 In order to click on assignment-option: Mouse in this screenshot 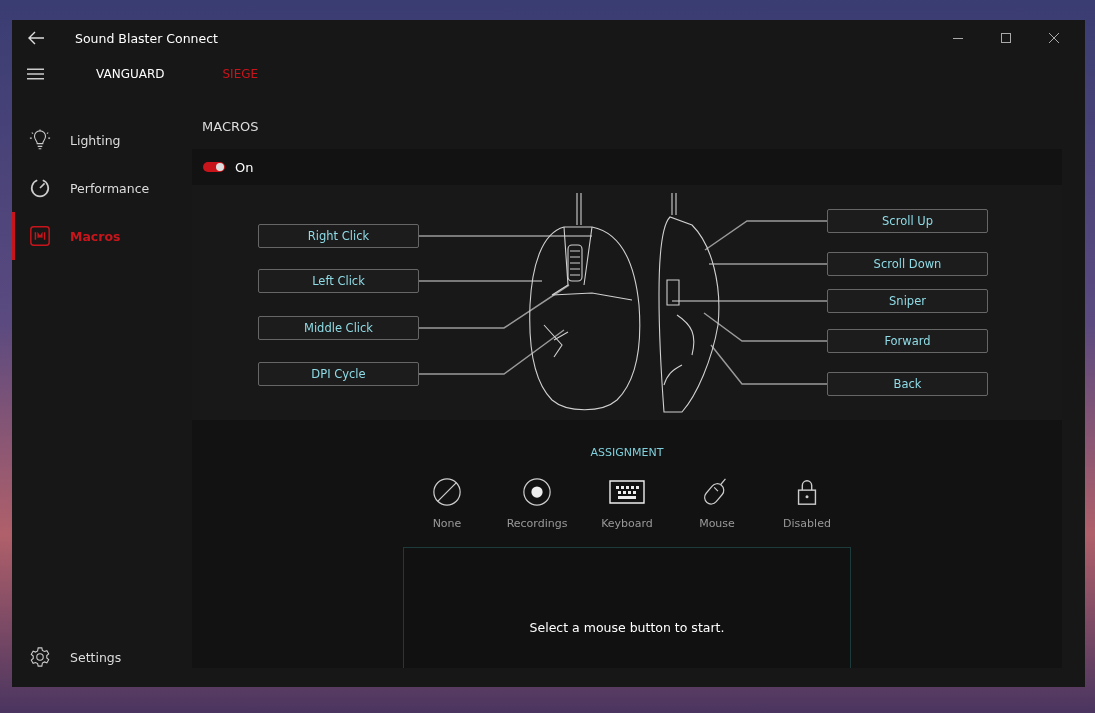, I will do `click(717, 503)`.